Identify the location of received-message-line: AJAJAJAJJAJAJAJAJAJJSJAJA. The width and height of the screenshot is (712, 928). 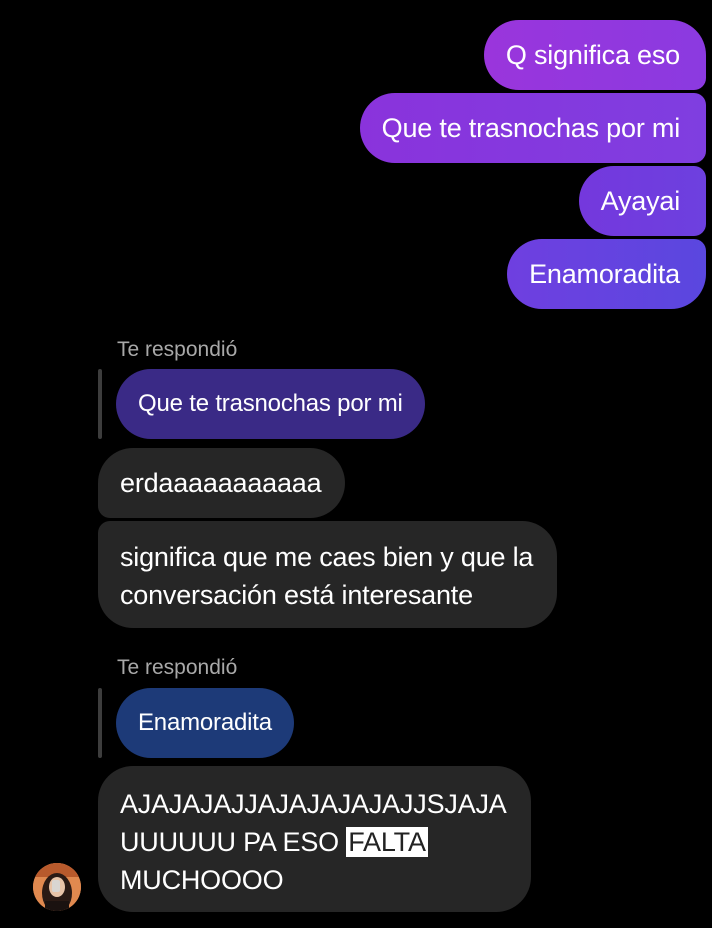
(313, 804).